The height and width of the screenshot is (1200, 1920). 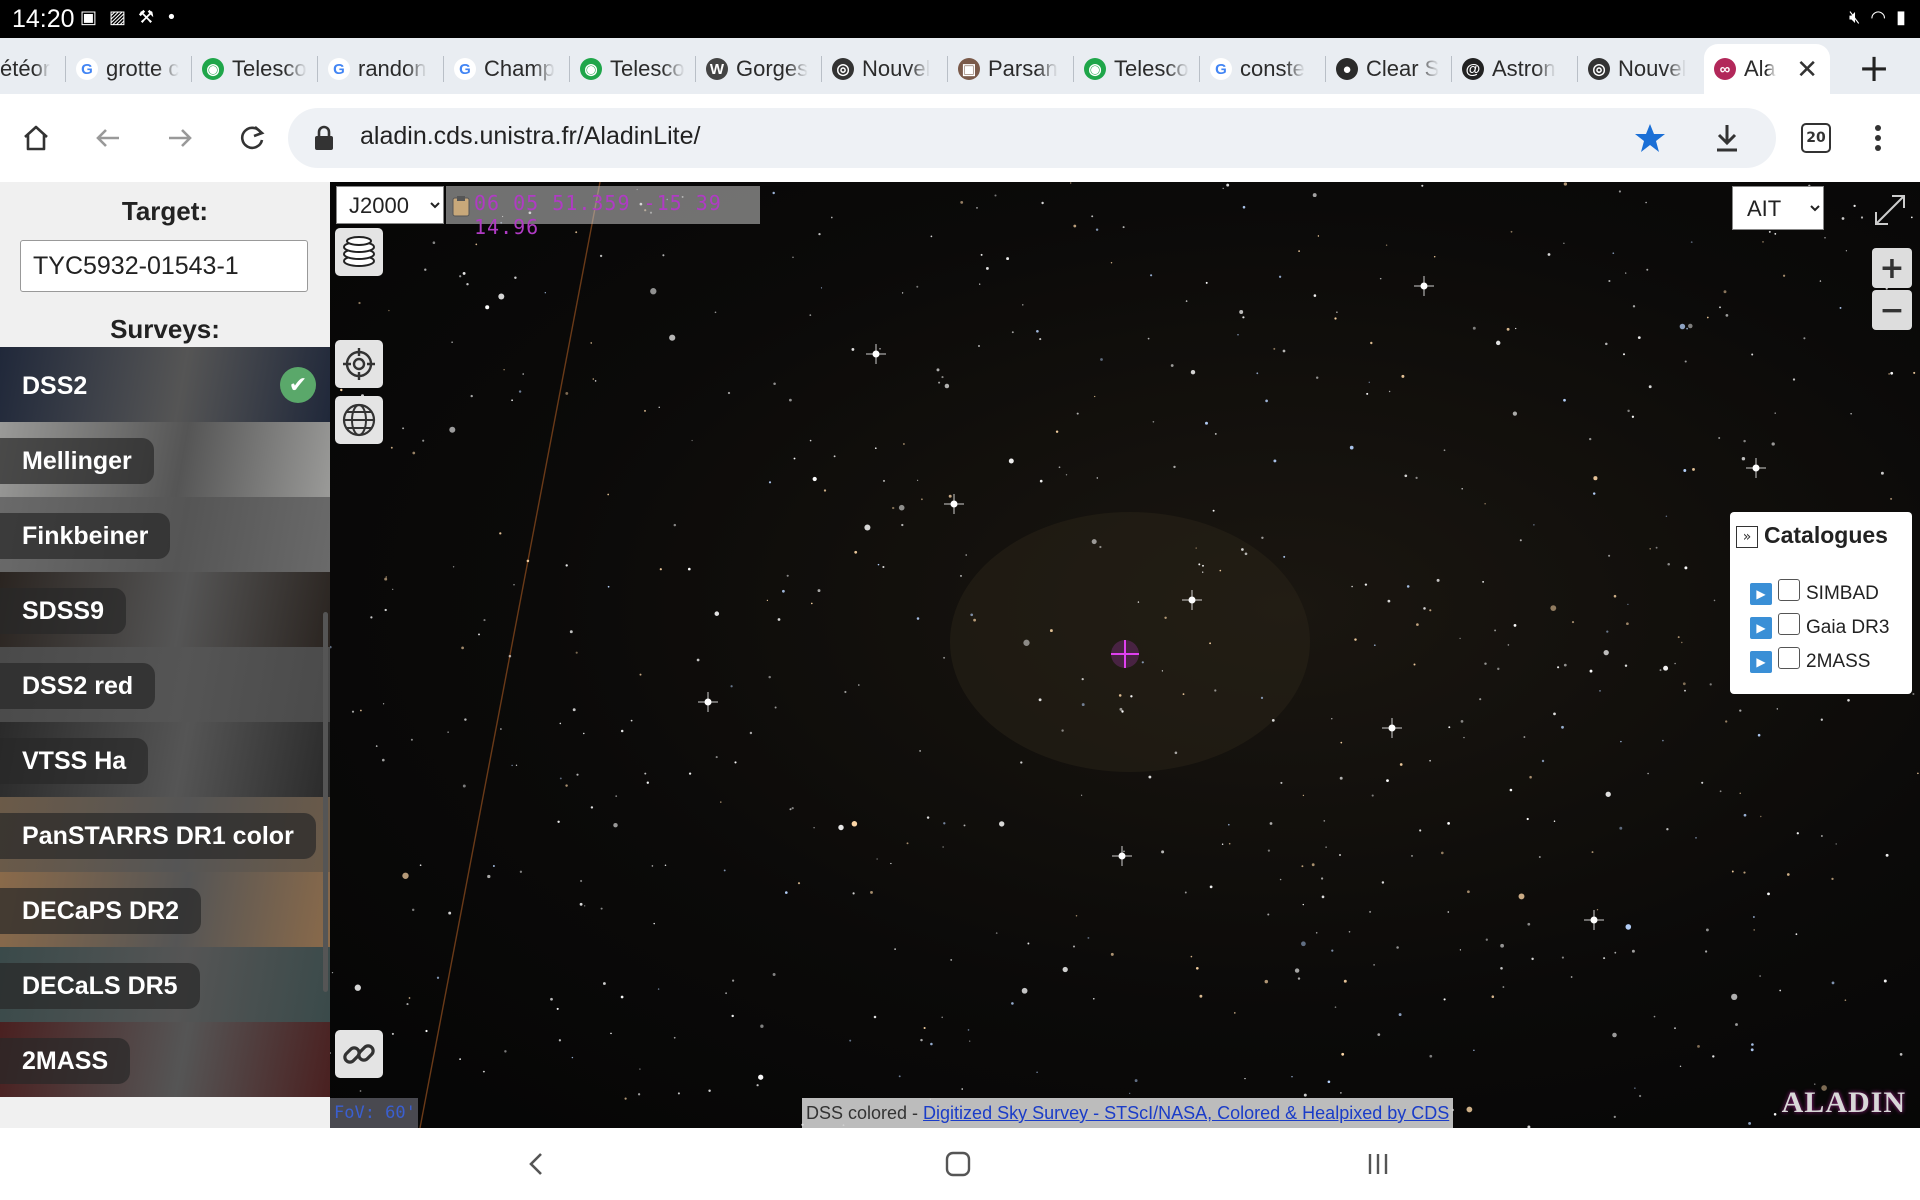 What do you see at coordinates (128, 69) in the screenshot?
I see `tab-2: Ggrotte c` at bounding box center [128, 69].